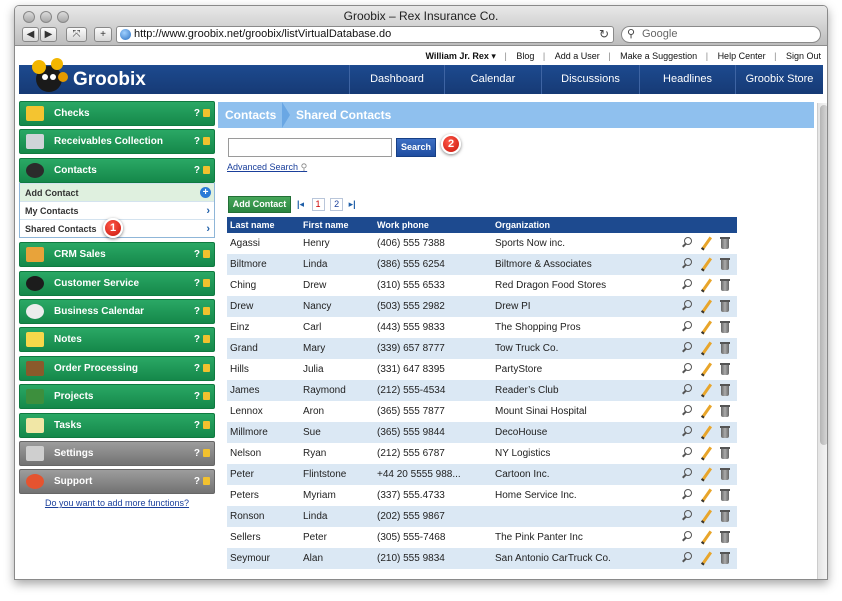 The height and width of the screenshot is (601, 842). What do you see at coordinates (117, 397) in the screenshot?
I see `sidebar-item-projects: Projects ?` at bounding box center [117, 397].